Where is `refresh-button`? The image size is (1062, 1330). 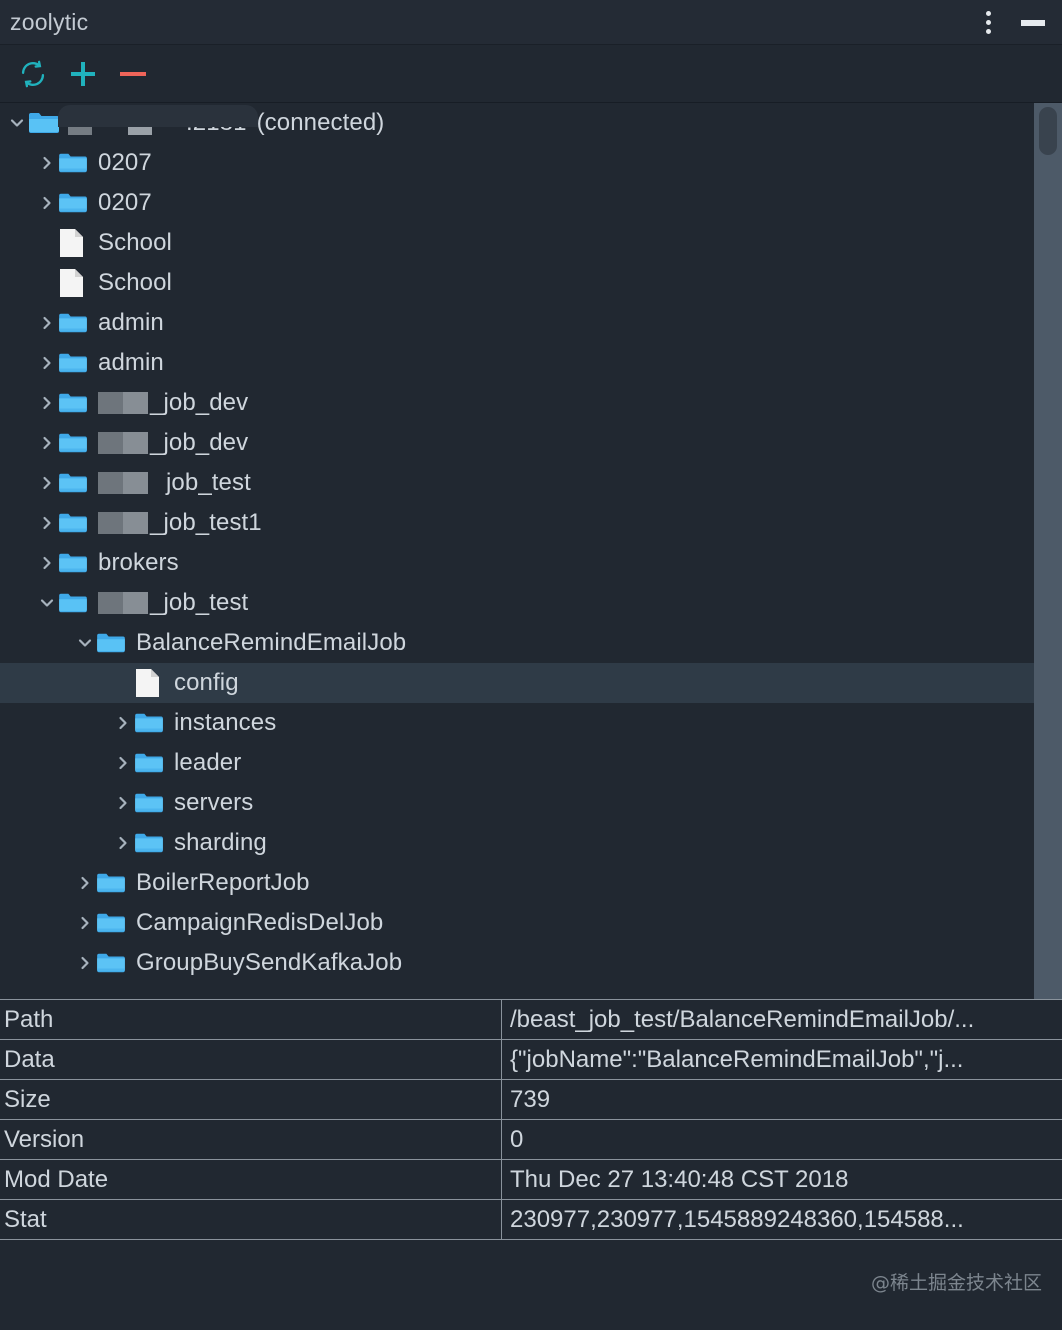
refresh-button is located at coordinates (33, 74).